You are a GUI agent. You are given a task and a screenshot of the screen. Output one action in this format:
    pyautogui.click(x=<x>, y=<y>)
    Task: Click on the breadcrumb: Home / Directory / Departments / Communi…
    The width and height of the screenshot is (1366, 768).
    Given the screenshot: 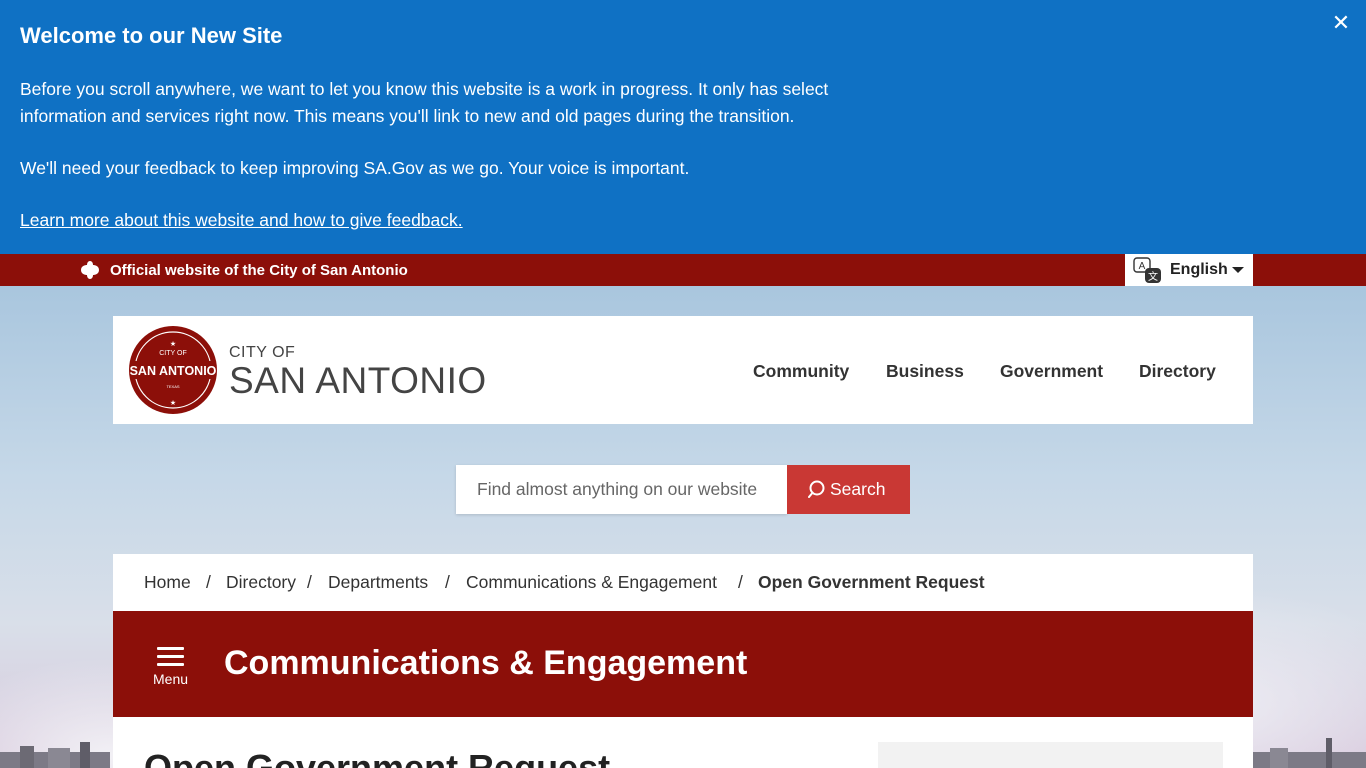 What is the action you would take?
    pyautogui.click(x=683, y=582)
    